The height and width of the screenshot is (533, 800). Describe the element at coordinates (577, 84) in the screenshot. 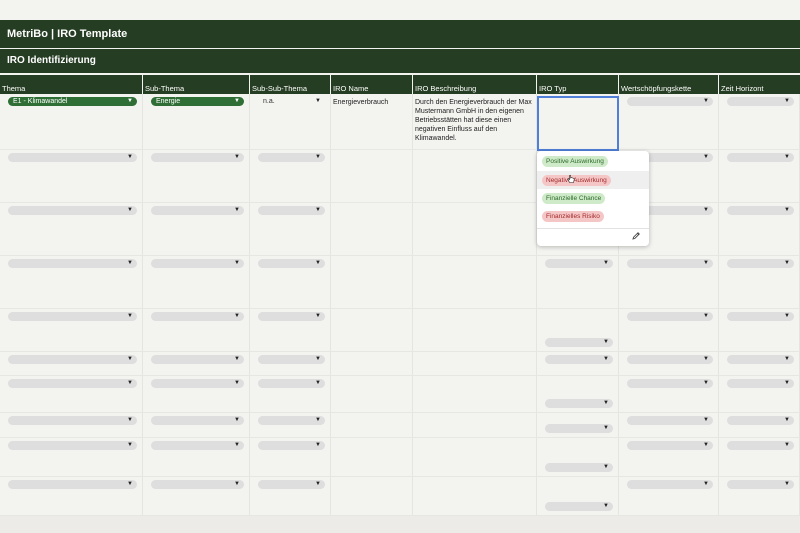

I see `column-header-iro-typ: IRO Typ` at that location.